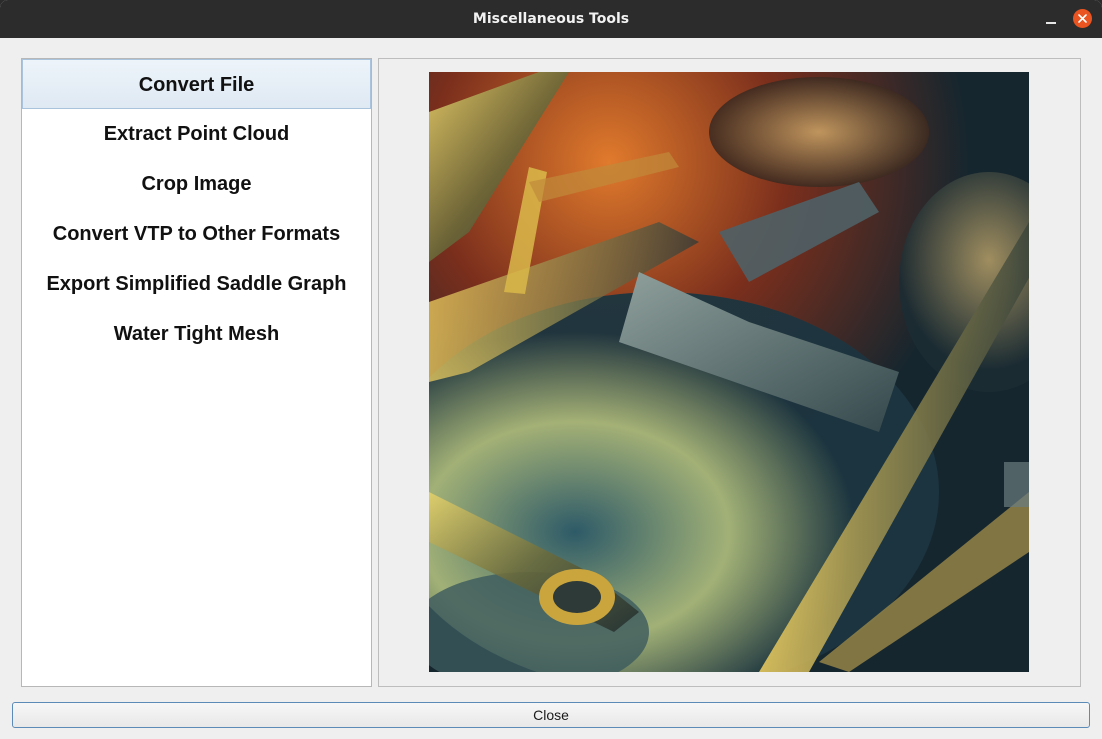 This screenshot has width=1102, height=739. I want to click on window-title: Miscellaneous Tools, so click(551, 19).